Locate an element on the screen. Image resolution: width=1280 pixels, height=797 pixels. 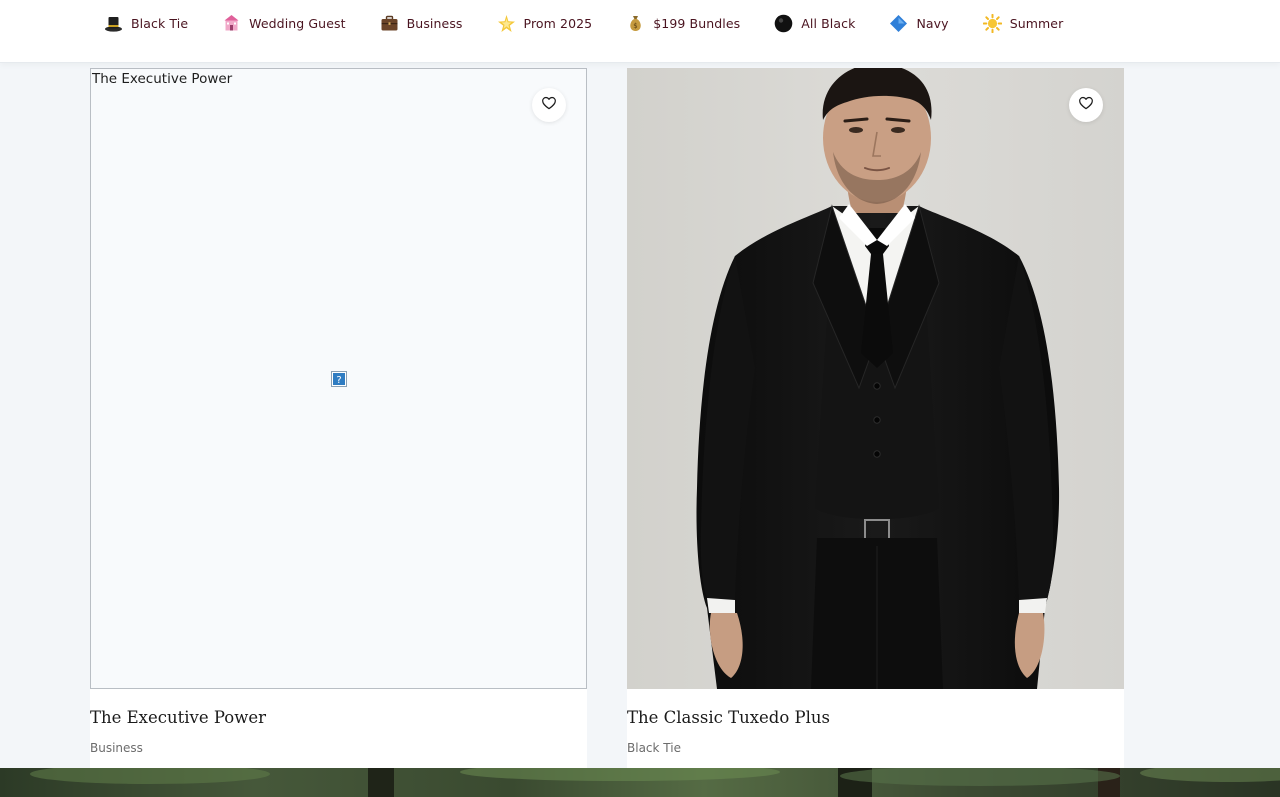
briefcase-icon is located at coordinates (389, 23).